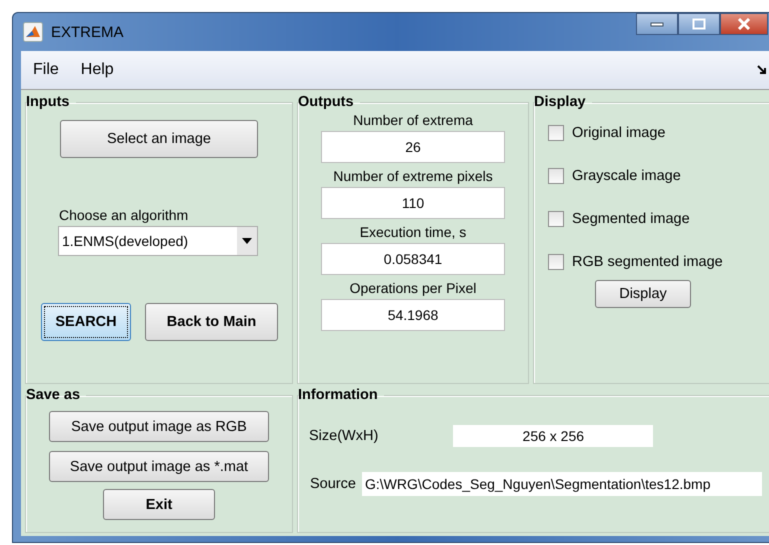 The image size is (769, 545). Describe the element at coordinates (762, 70) in the screenshot. I see `dock-arrow-icon` at that location.